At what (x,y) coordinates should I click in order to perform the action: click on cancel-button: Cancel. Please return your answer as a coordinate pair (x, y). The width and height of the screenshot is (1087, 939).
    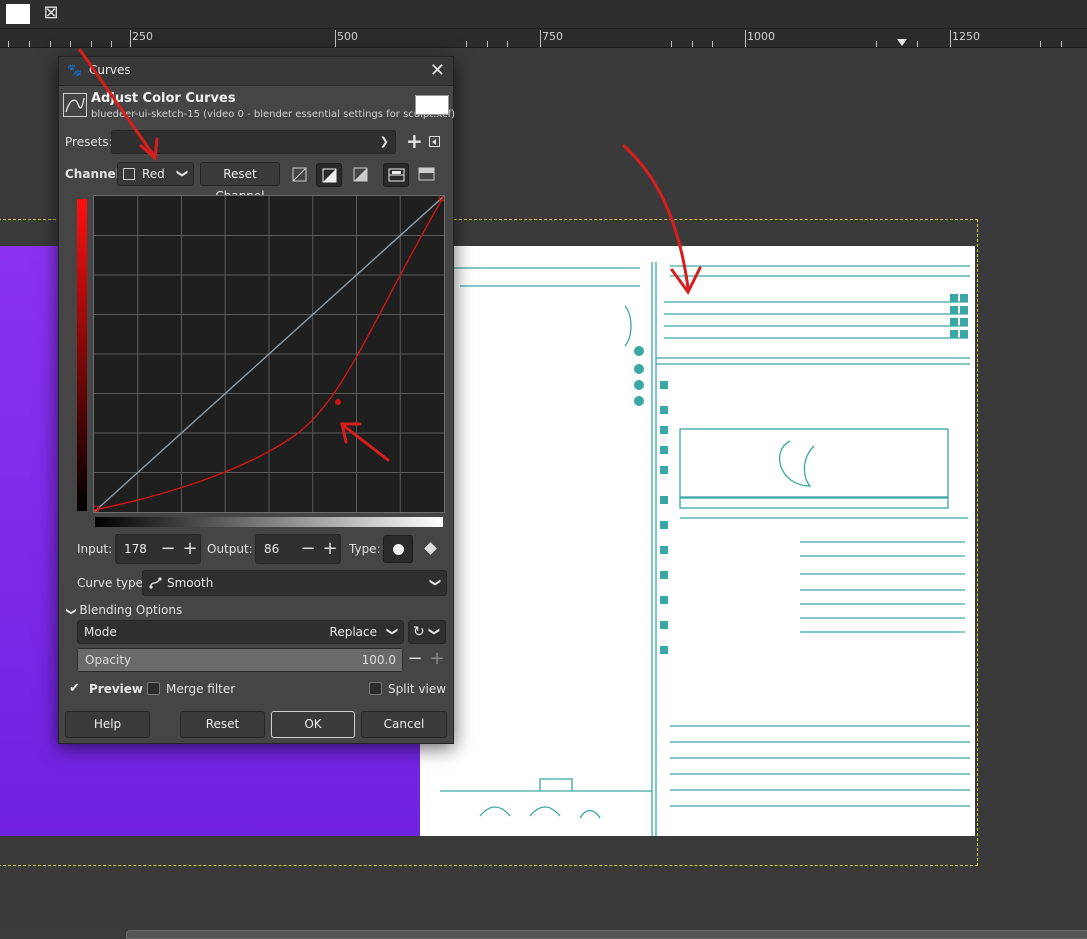
    Looking at the image, I should click on (404, 724).